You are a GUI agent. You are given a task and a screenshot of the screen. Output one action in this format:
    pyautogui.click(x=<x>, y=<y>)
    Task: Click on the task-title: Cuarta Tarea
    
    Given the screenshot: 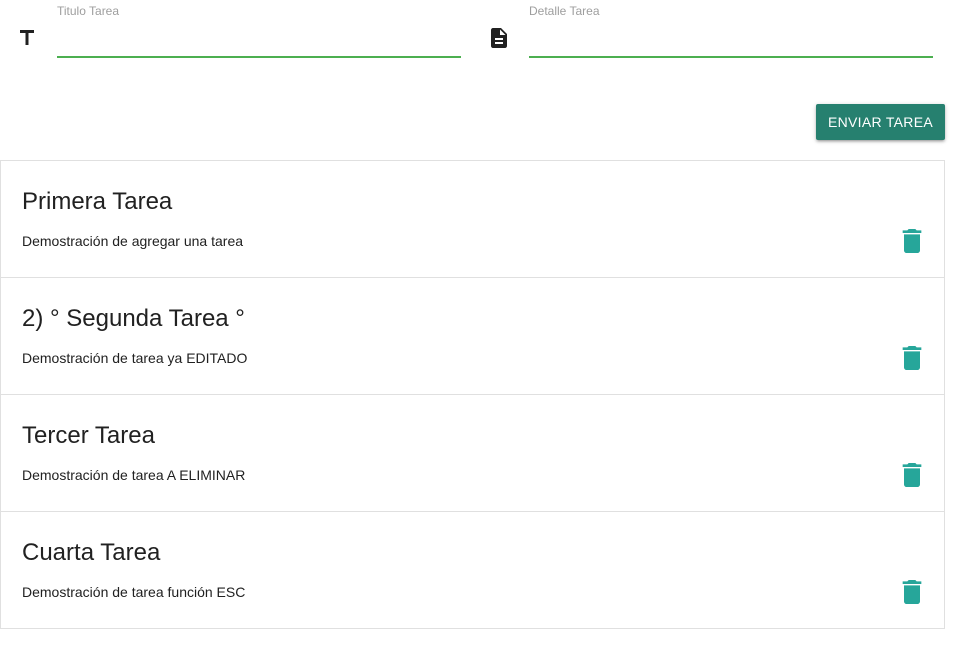 What is the action you would take?
    pyautogui.click(x=91, y=552)
    